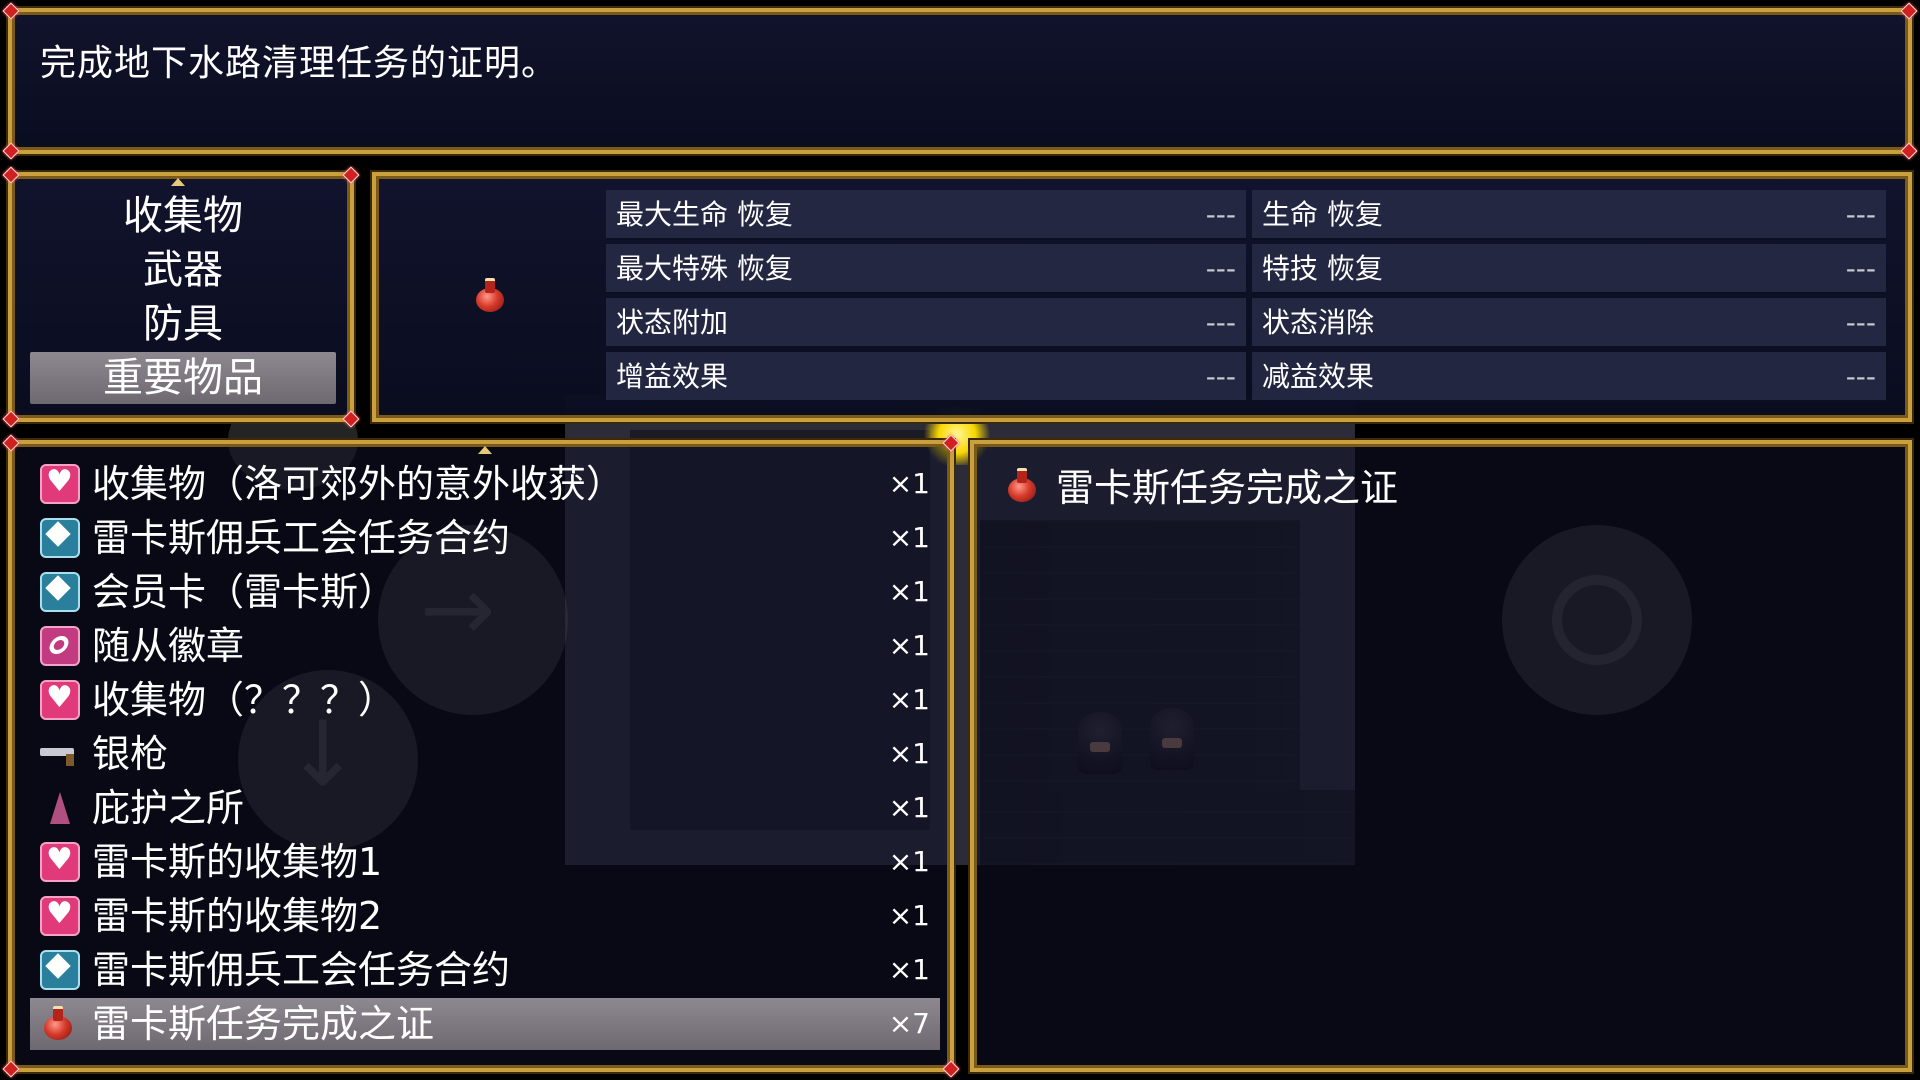  Describe the element at coordinates (485, 862) in the screenshot. I see `list-item: ♥ 雷卡斯的收集物1 ×1` at that location.